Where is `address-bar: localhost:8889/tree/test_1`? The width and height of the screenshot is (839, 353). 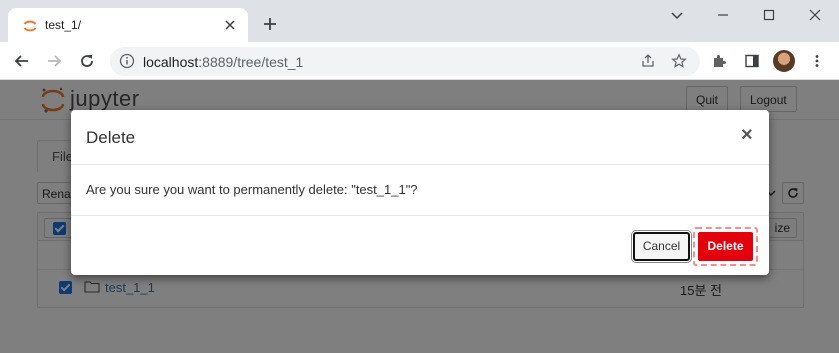 address-bar: localhost:8889/tree/test_1 is located at coordinates (405, 61).